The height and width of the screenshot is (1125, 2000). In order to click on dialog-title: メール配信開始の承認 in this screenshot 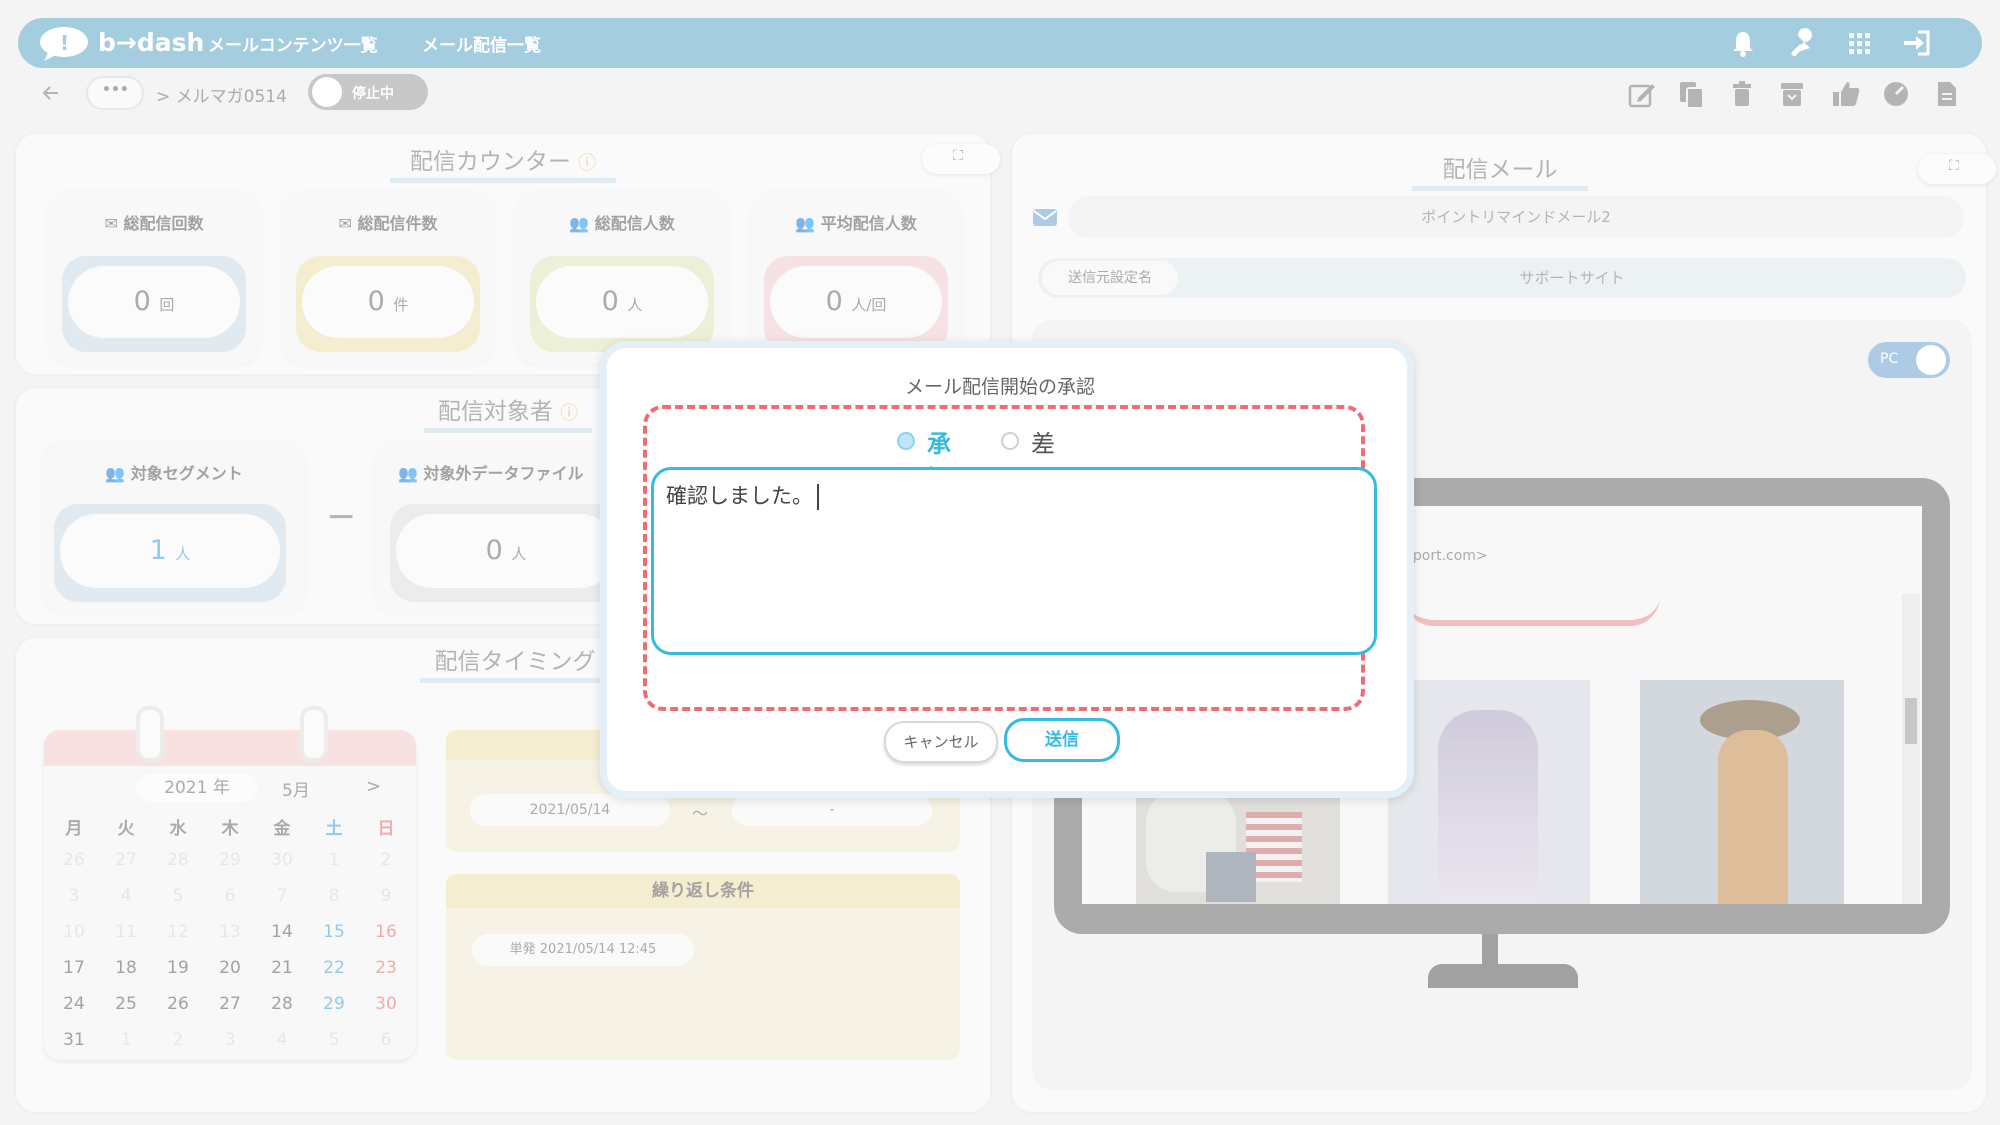, I will do `click(999, 387)`.